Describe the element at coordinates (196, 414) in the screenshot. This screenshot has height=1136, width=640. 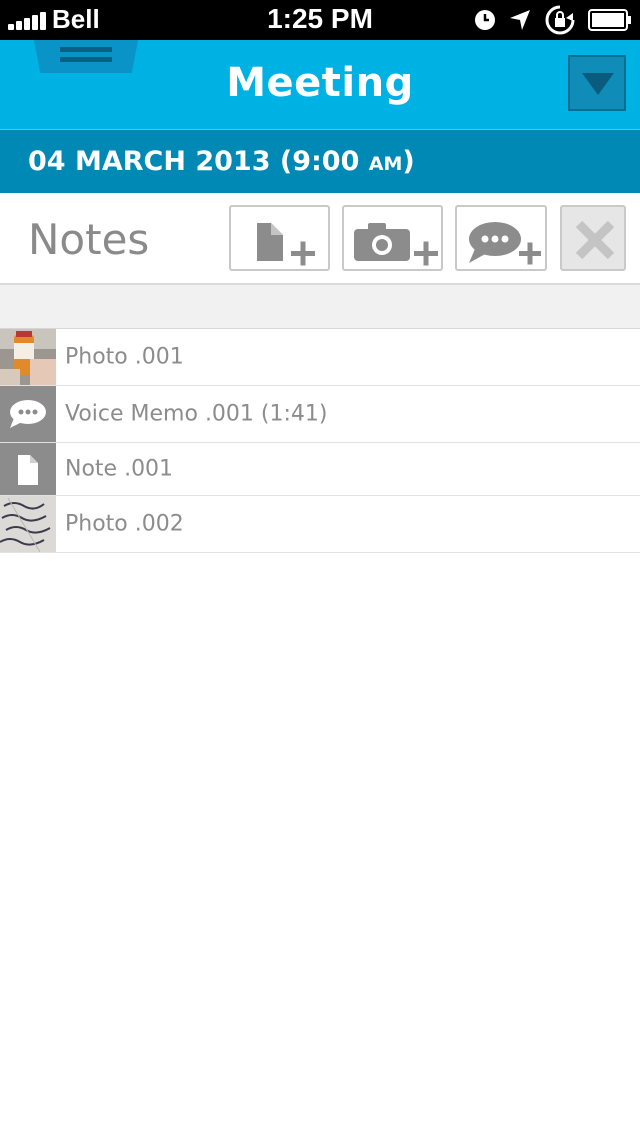
I see `item-label: Voice Memo .001 (1:41)` at that location.